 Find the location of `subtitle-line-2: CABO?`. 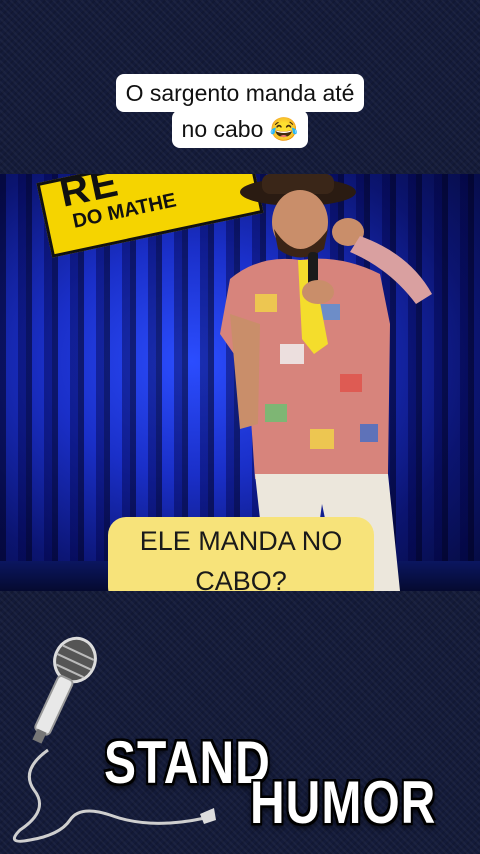

subtitle-line-2: CABO? is located at coordinates (241, 578).